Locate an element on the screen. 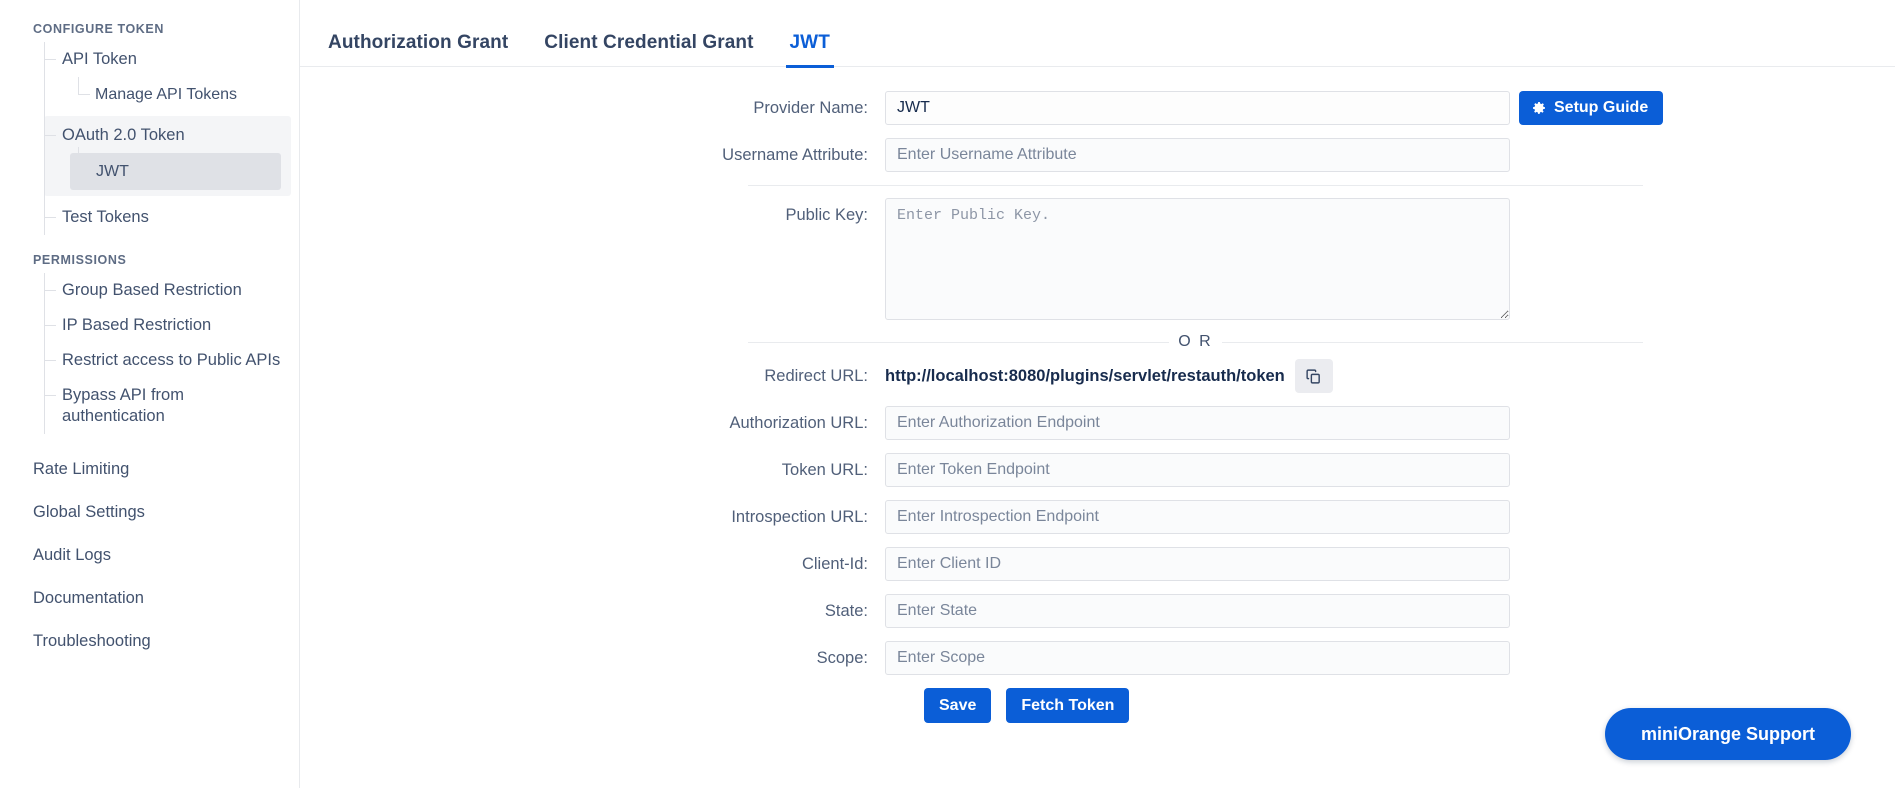  or-divider-label: O R is located at coordinates (1195, 341).